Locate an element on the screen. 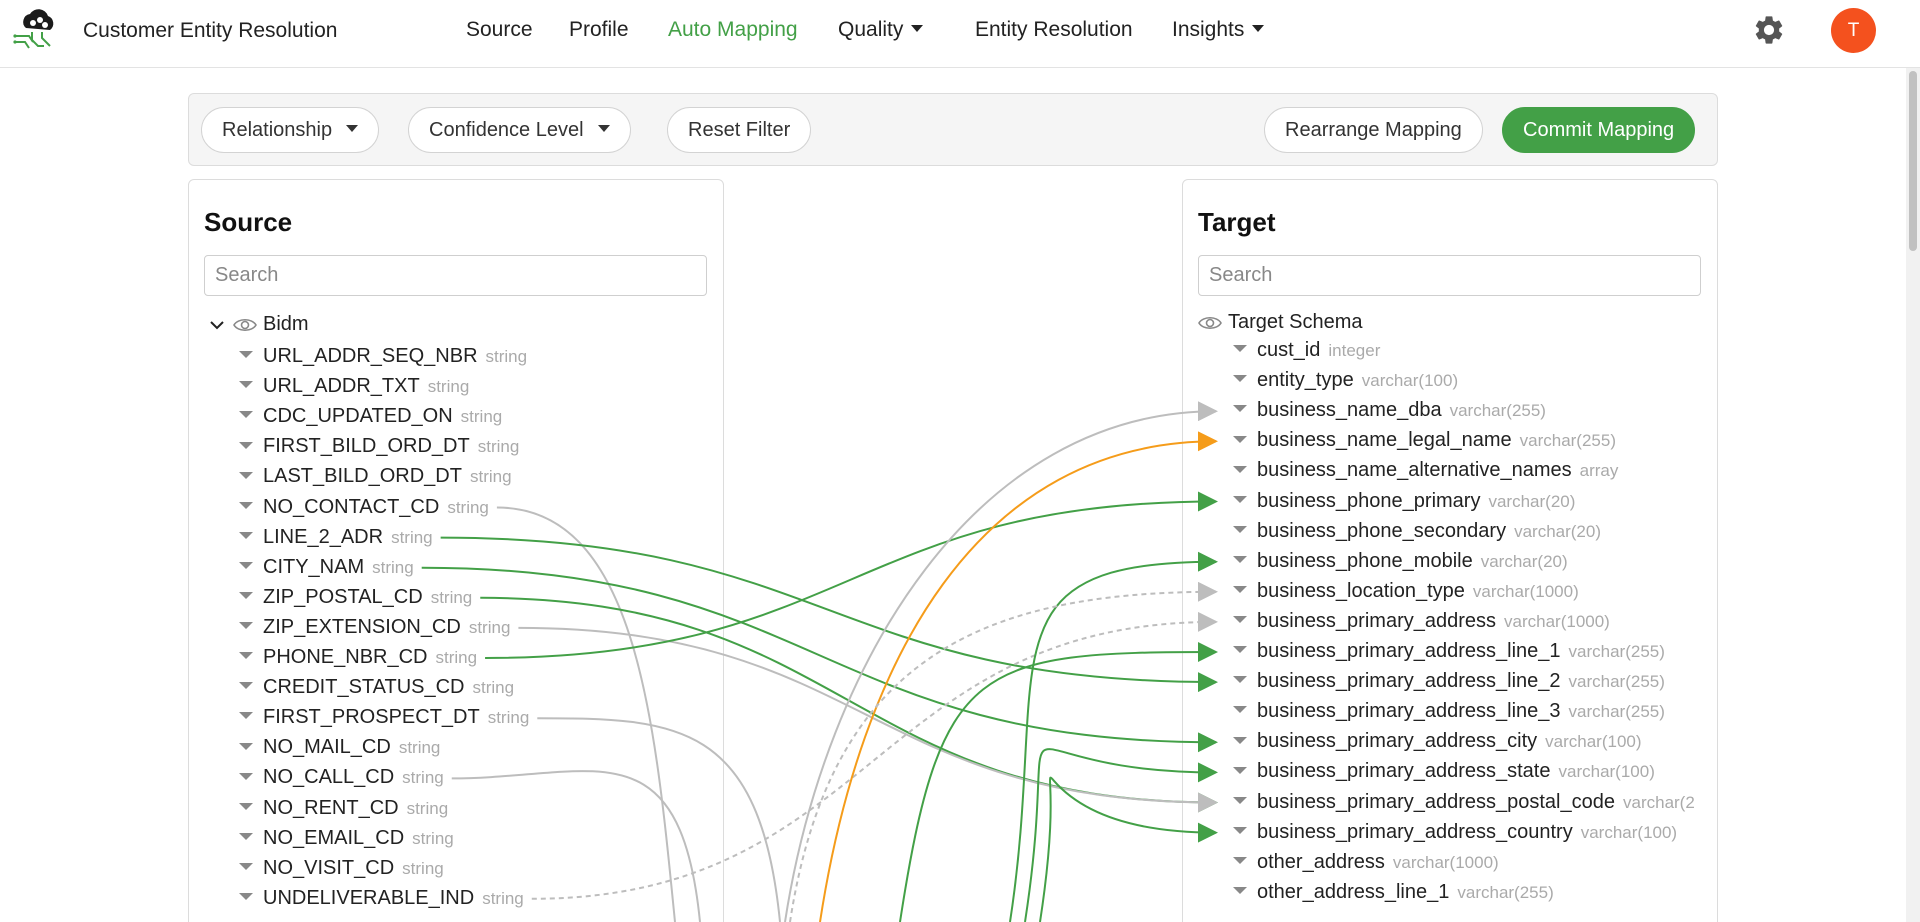 Image resolution: width=1920 pixels, height=922 pixels. target-field-row: business_phone_primary varchar(20) is located at coordinates (1404, 503).